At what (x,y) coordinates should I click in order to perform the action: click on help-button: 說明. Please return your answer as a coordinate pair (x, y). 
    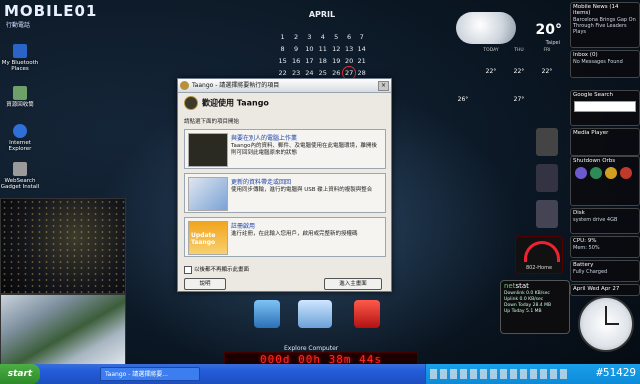
    Looking at the image, I should click on (205, 284).